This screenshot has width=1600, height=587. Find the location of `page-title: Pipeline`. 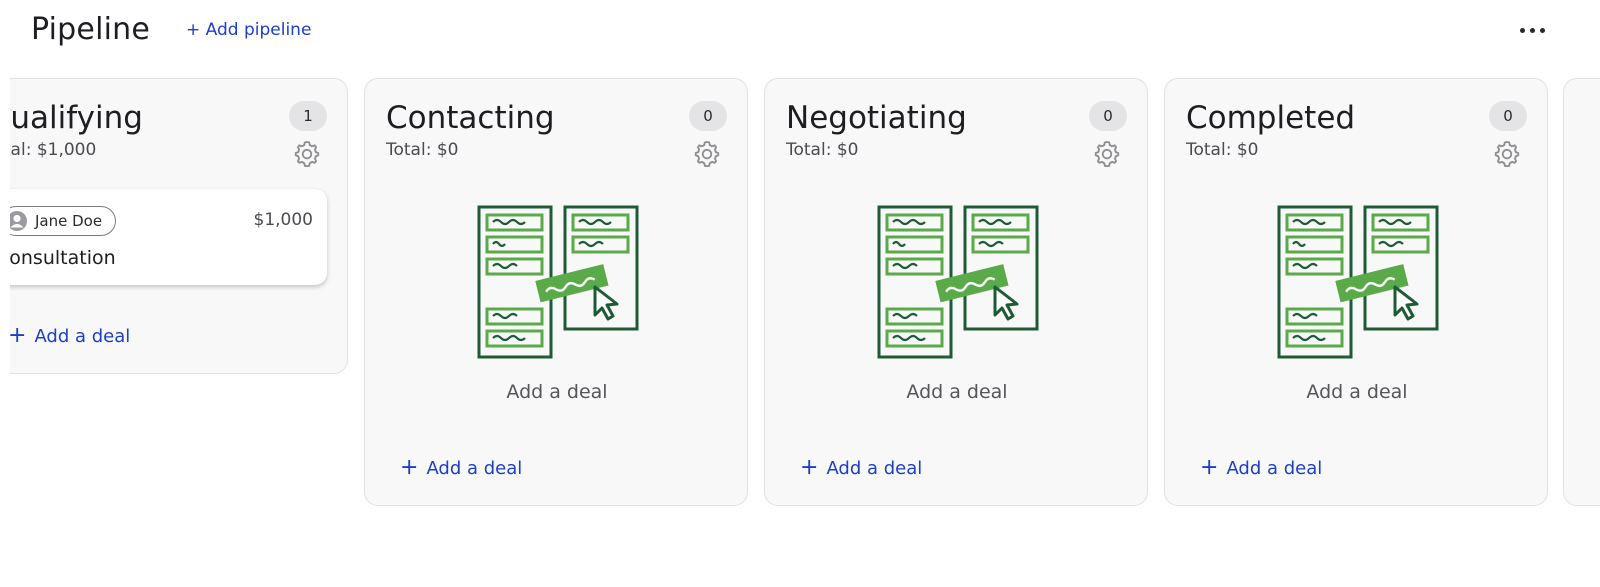

page-title: Pipeline is located at coordinates (91, 29).